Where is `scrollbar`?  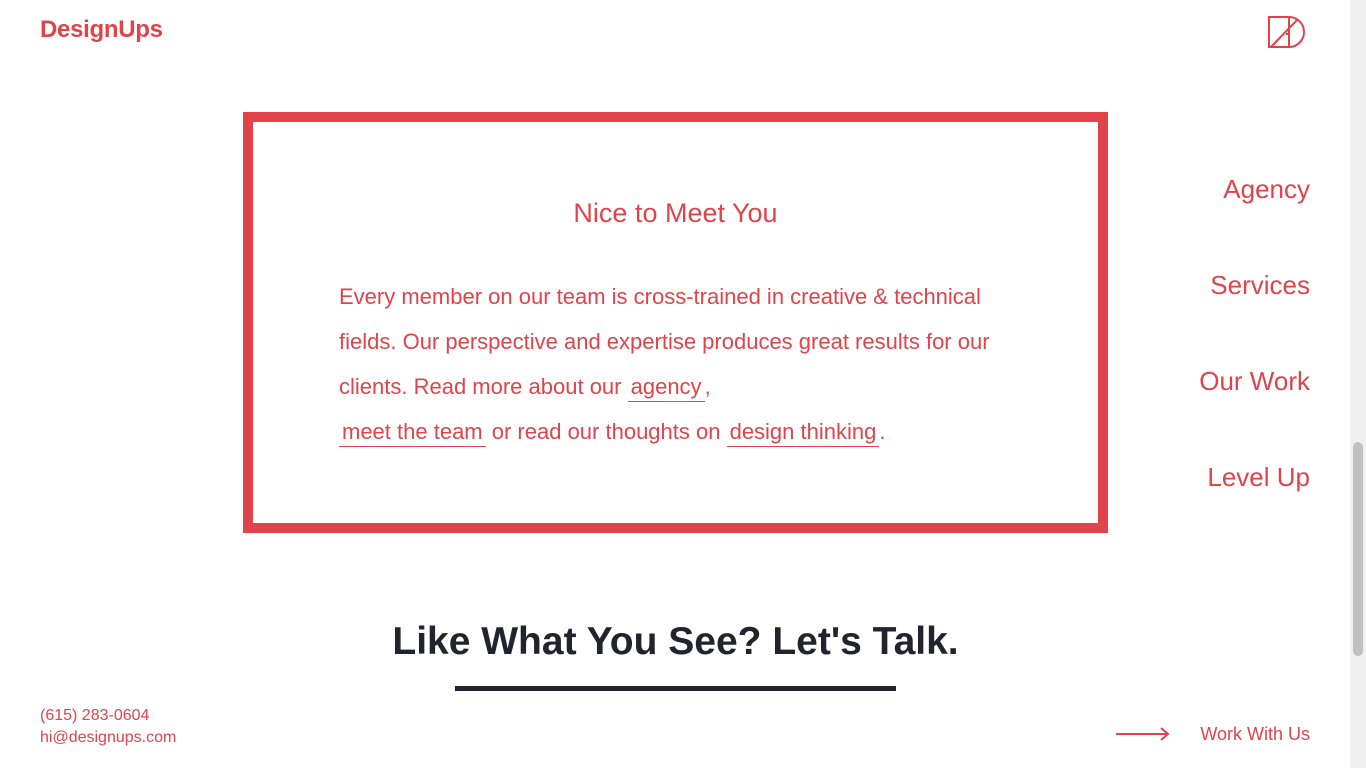
scrollbar is located at coordinates (1358, 384).